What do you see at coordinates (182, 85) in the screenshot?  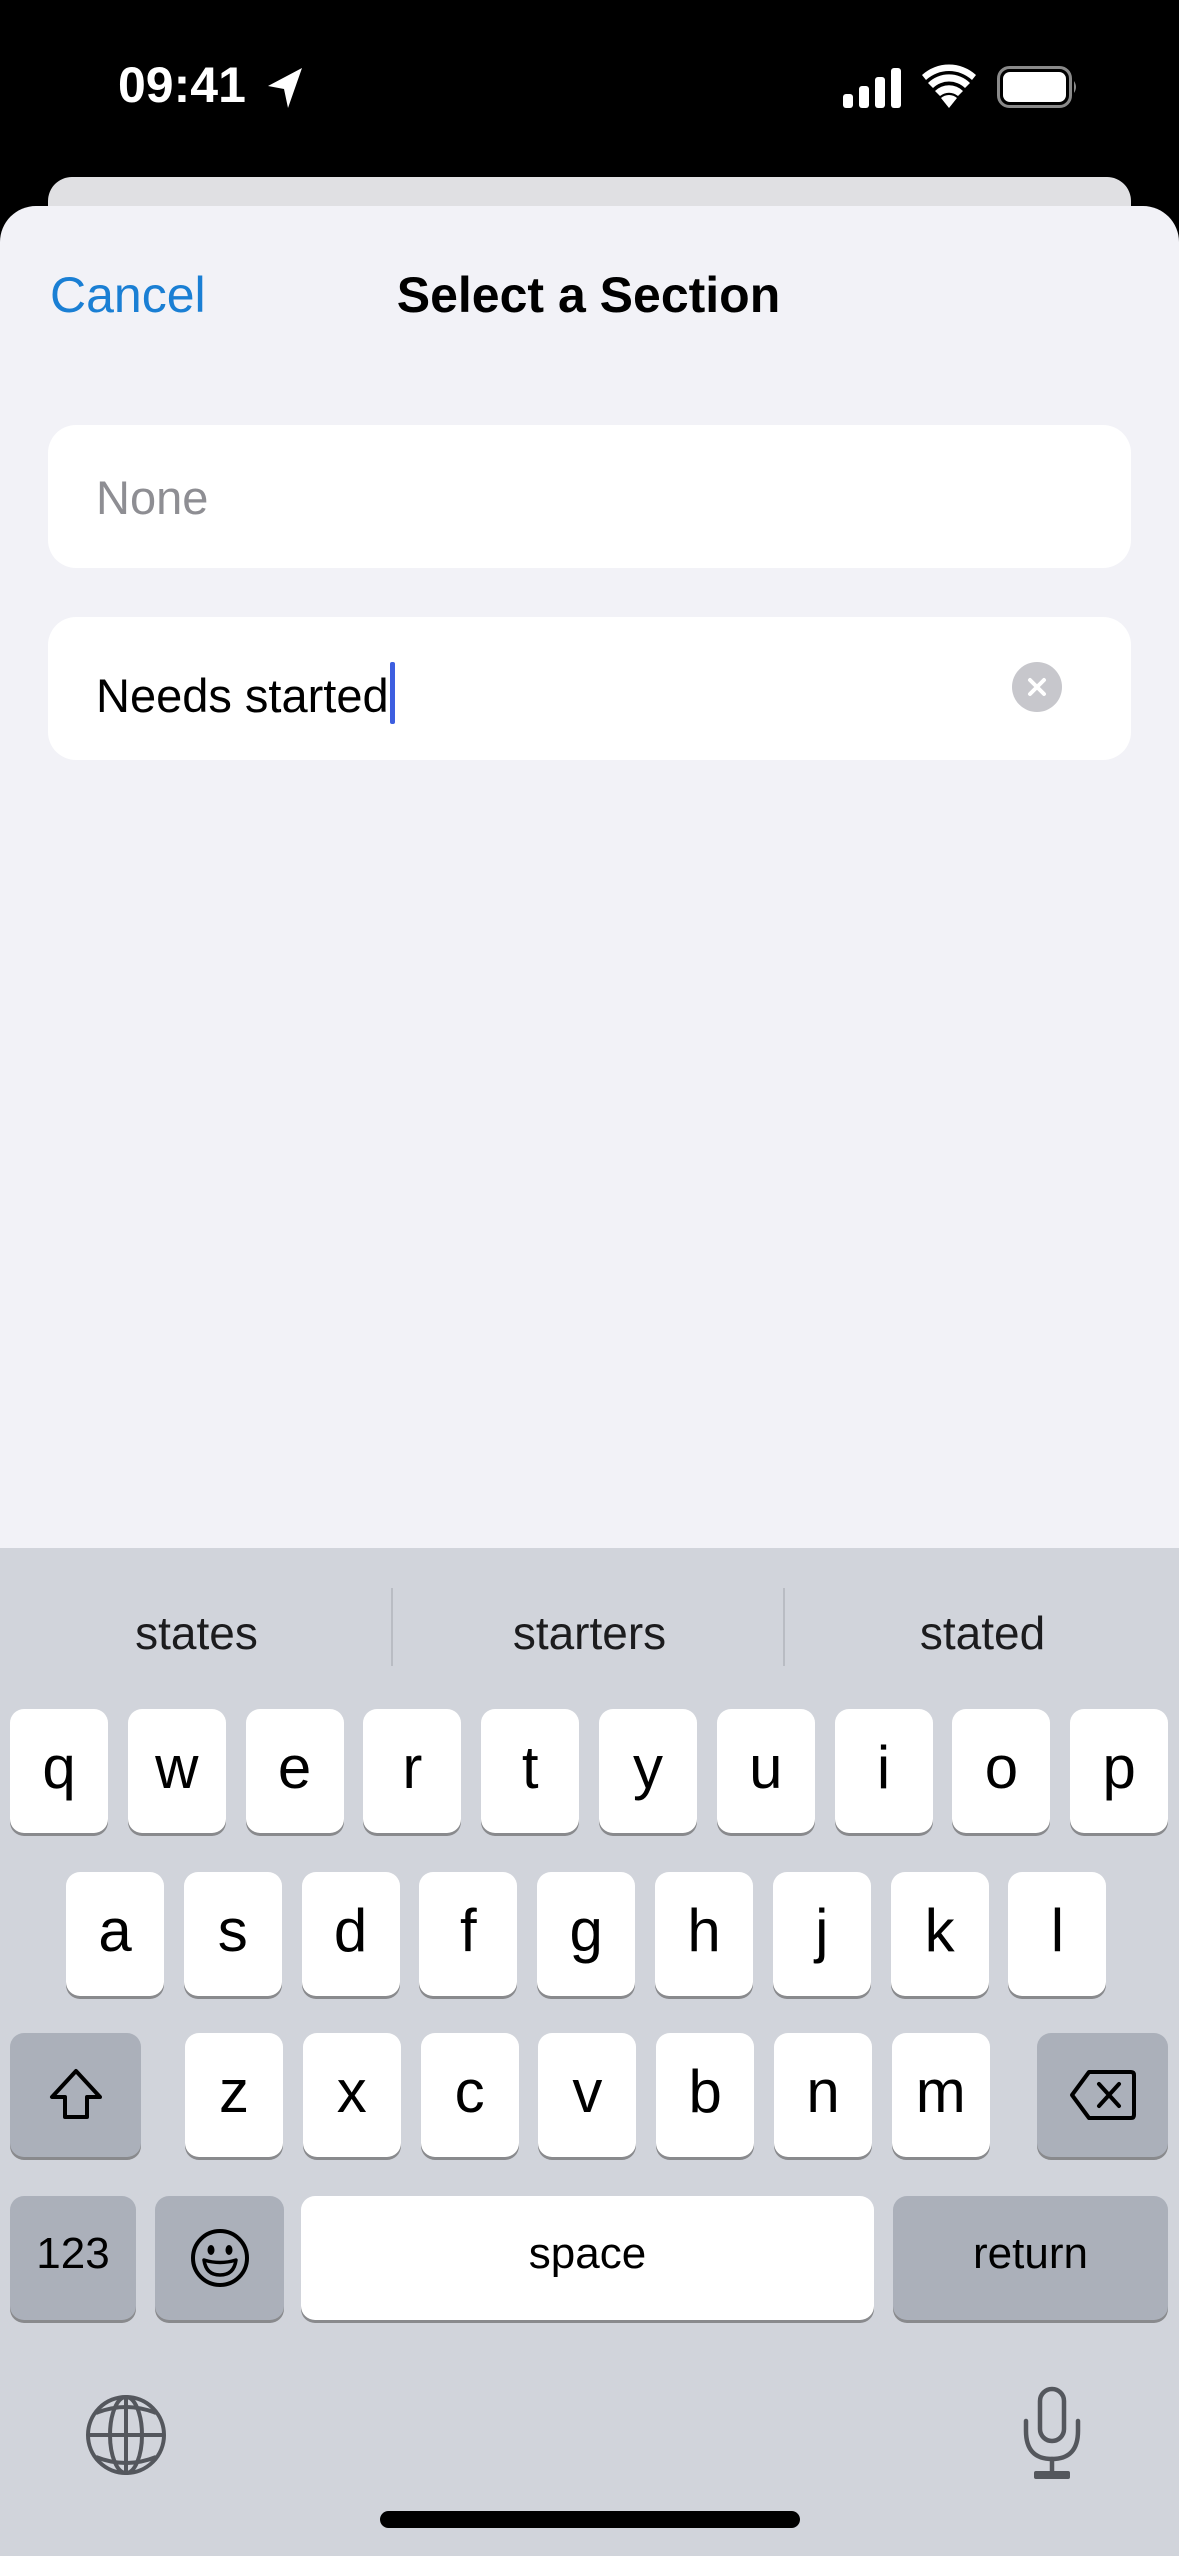 I see `status-time: 09:41` at bounding box center [182, 85].